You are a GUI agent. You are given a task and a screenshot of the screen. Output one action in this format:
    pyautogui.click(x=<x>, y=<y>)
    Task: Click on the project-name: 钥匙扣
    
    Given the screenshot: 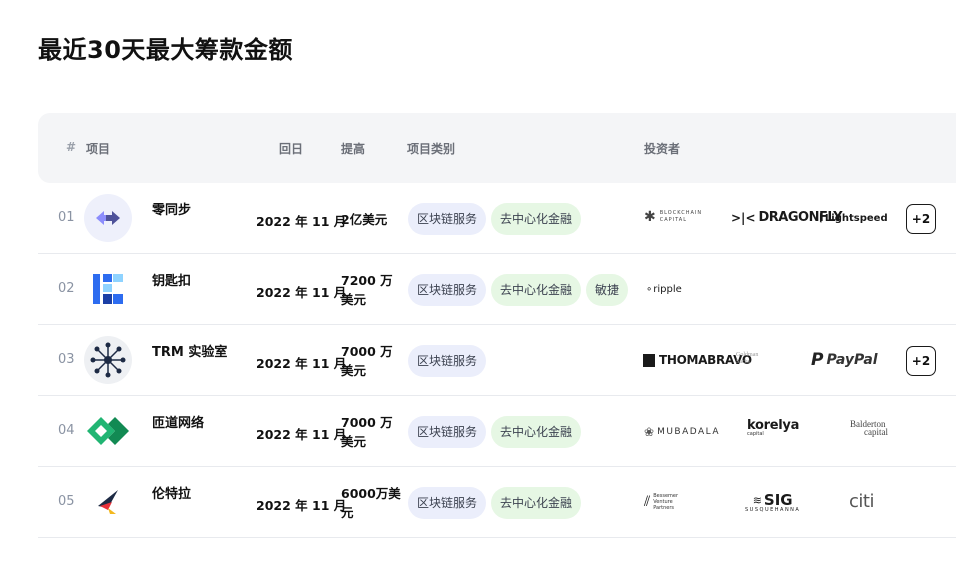 What is the action you would take?
    pyautogui.click(x=171, y=279)
    